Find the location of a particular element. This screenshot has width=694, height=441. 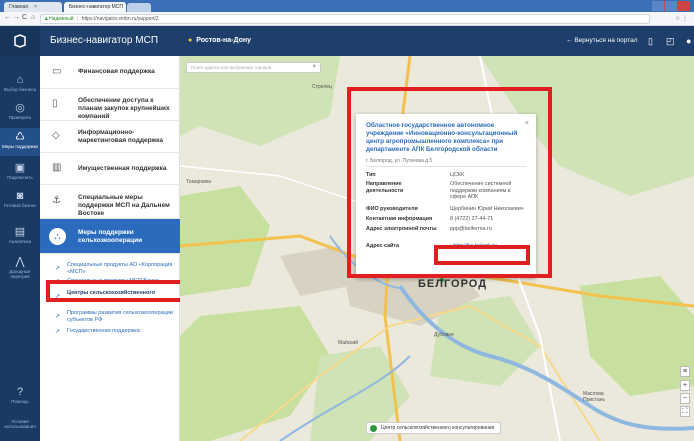

logo-icon is located at coordinates (20, 41).